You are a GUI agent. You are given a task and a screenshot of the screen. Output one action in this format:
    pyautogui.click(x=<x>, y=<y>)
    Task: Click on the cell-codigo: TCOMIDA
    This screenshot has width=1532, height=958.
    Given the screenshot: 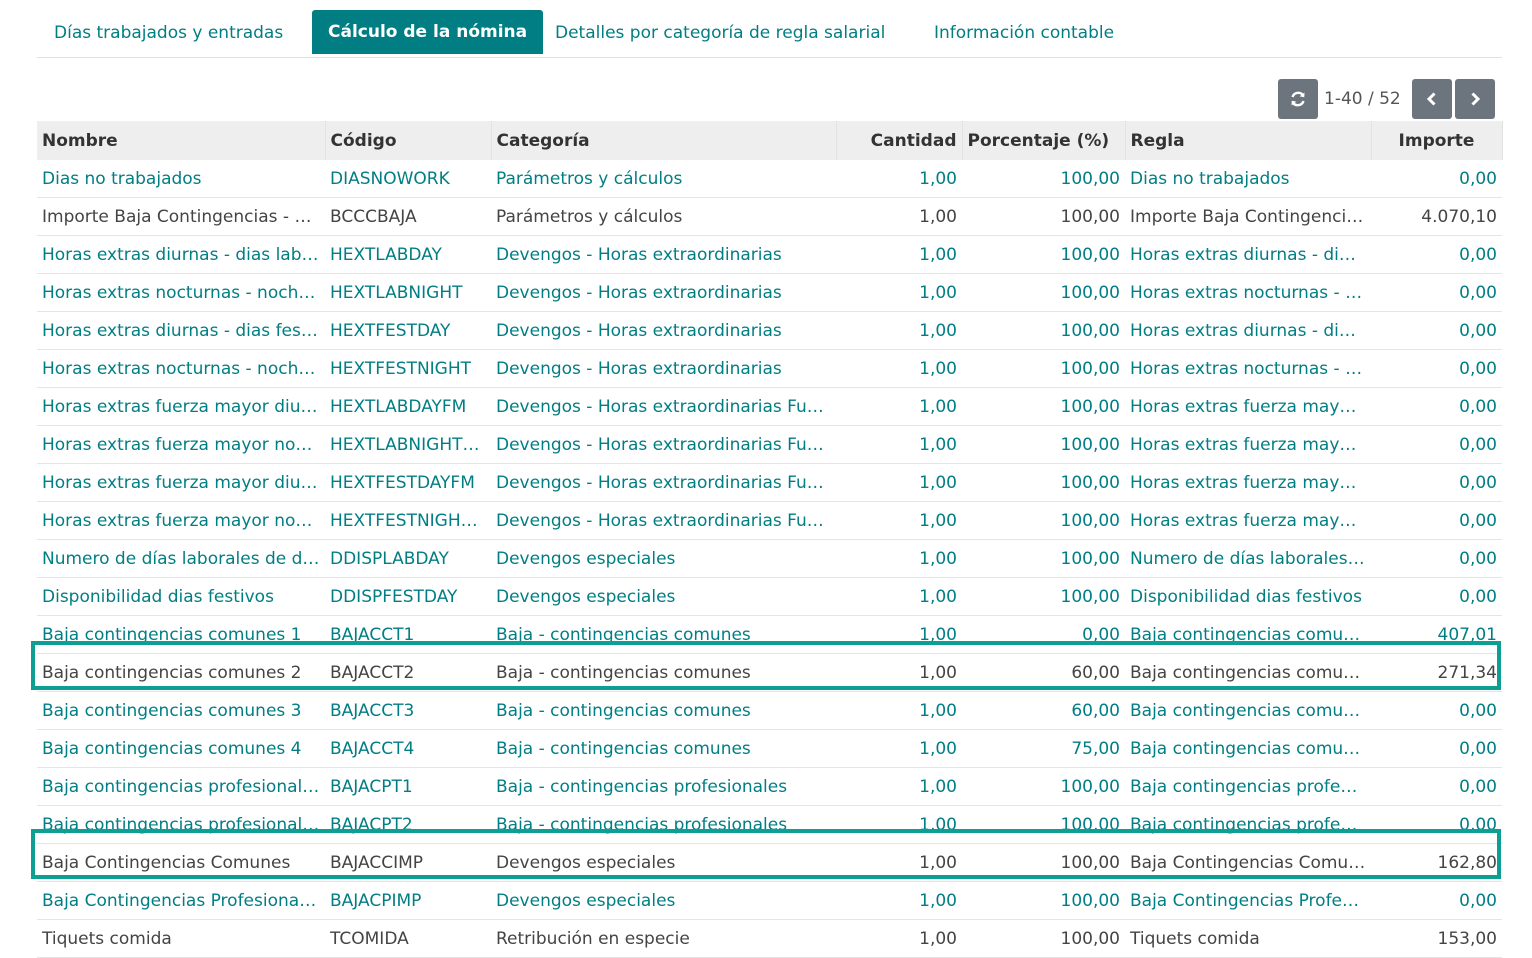 What is the action you would take?
    pyautogui.click(x=408, y=938)
    